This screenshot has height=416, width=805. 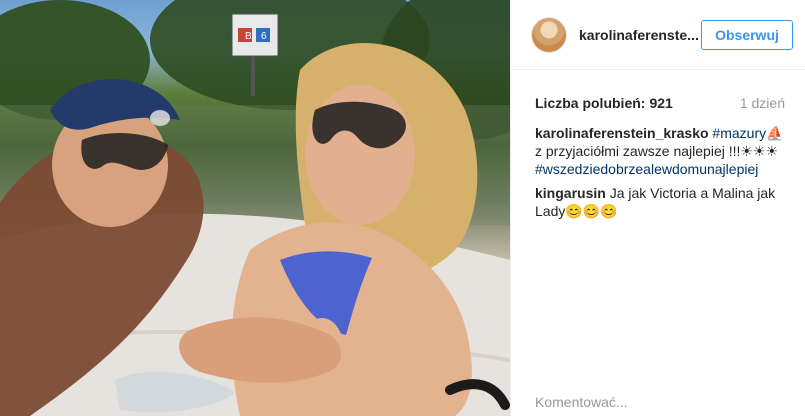 What do you see at coordinates (591, 211) in the screenshot?
I see `comment-emojis: 😊😊😊` at bounding box center [591, 211].